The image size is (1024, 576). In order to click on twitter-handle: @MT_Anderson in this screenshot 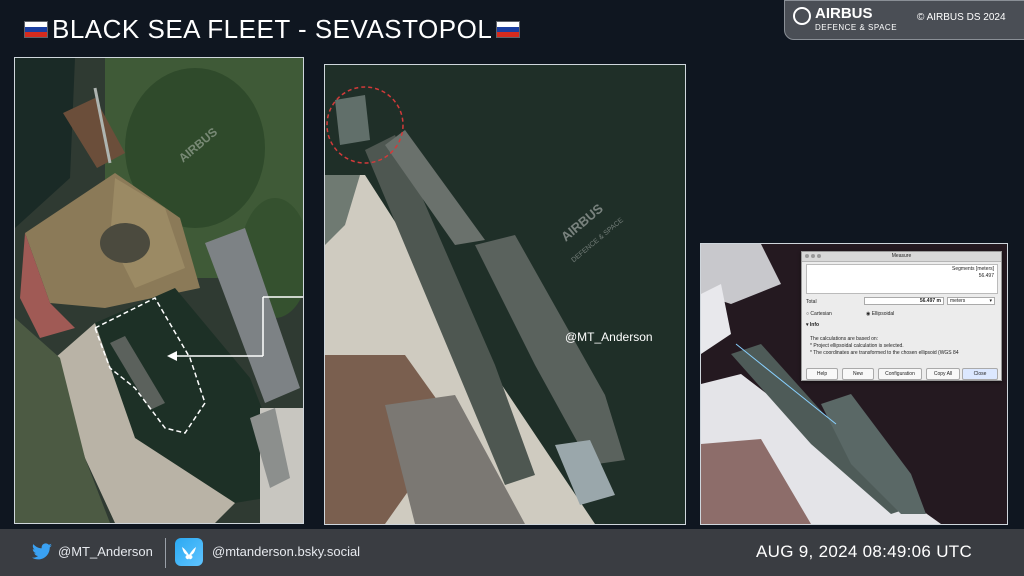, I will do `click(105, 551)`.